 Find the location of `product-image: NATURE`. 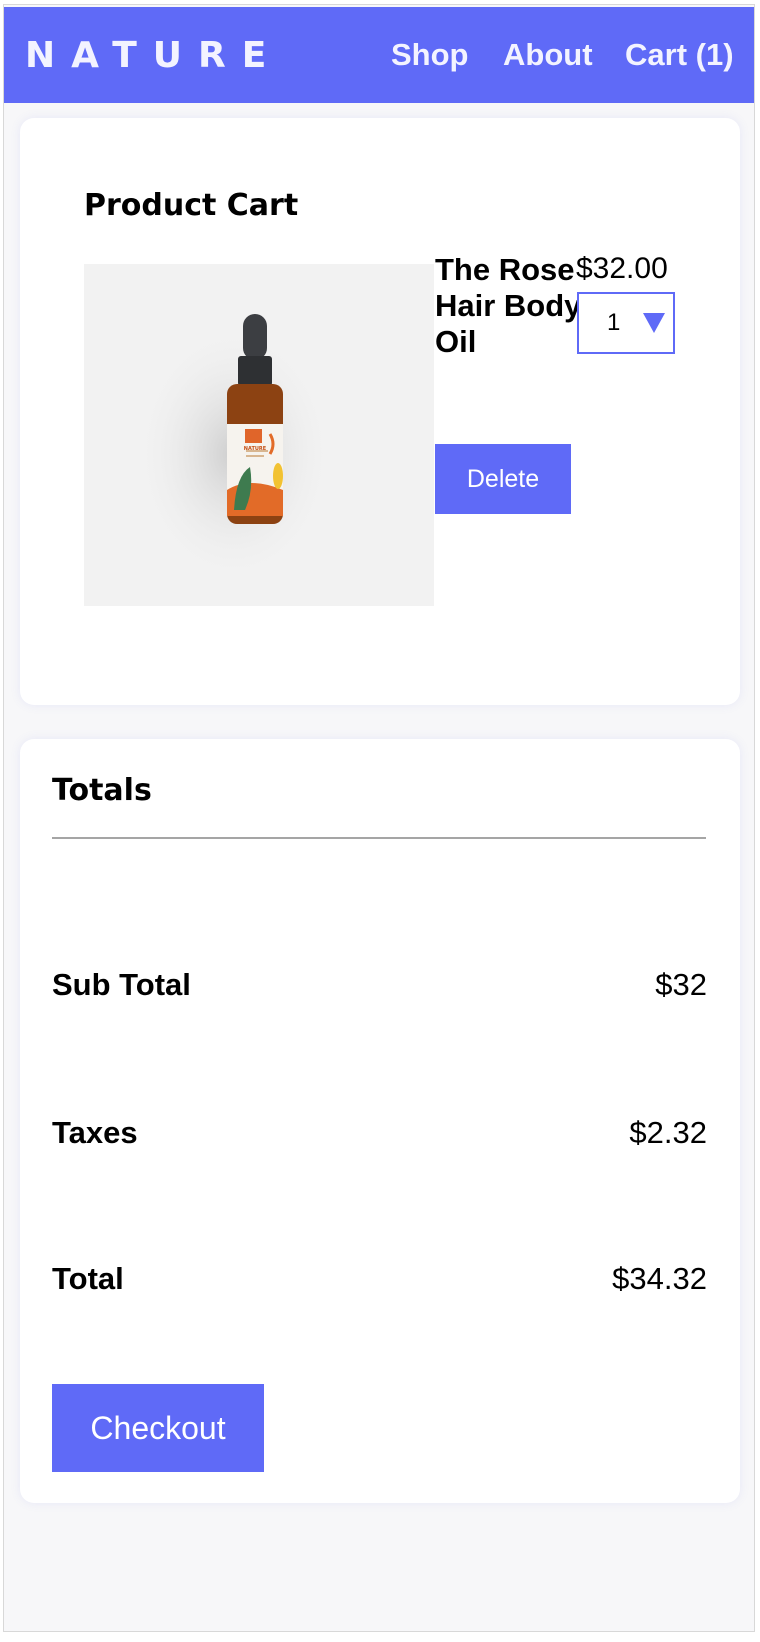

product-image: NATURE is located at coordinates (259, 435).